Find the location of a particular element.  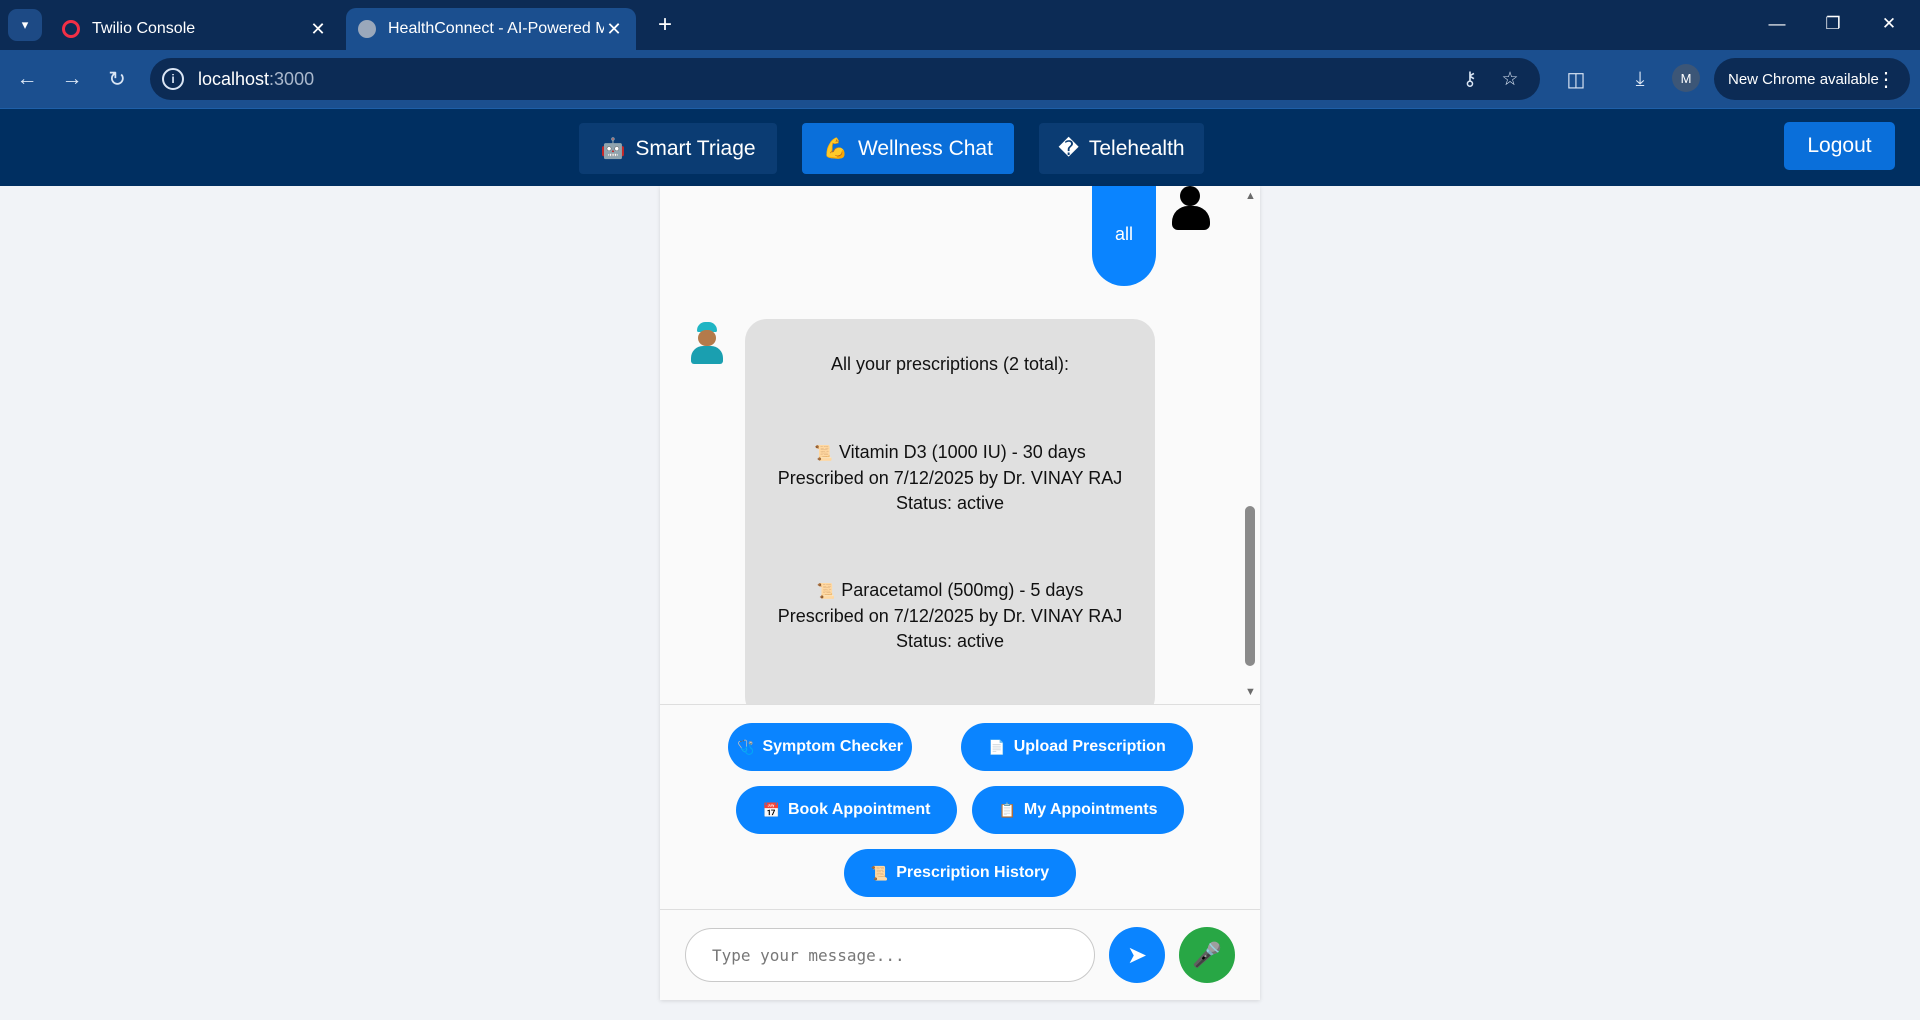

browser-tab-healthconnect: HealthConnect - AI-Powered M ✕ is located at coordinates (491, 29).